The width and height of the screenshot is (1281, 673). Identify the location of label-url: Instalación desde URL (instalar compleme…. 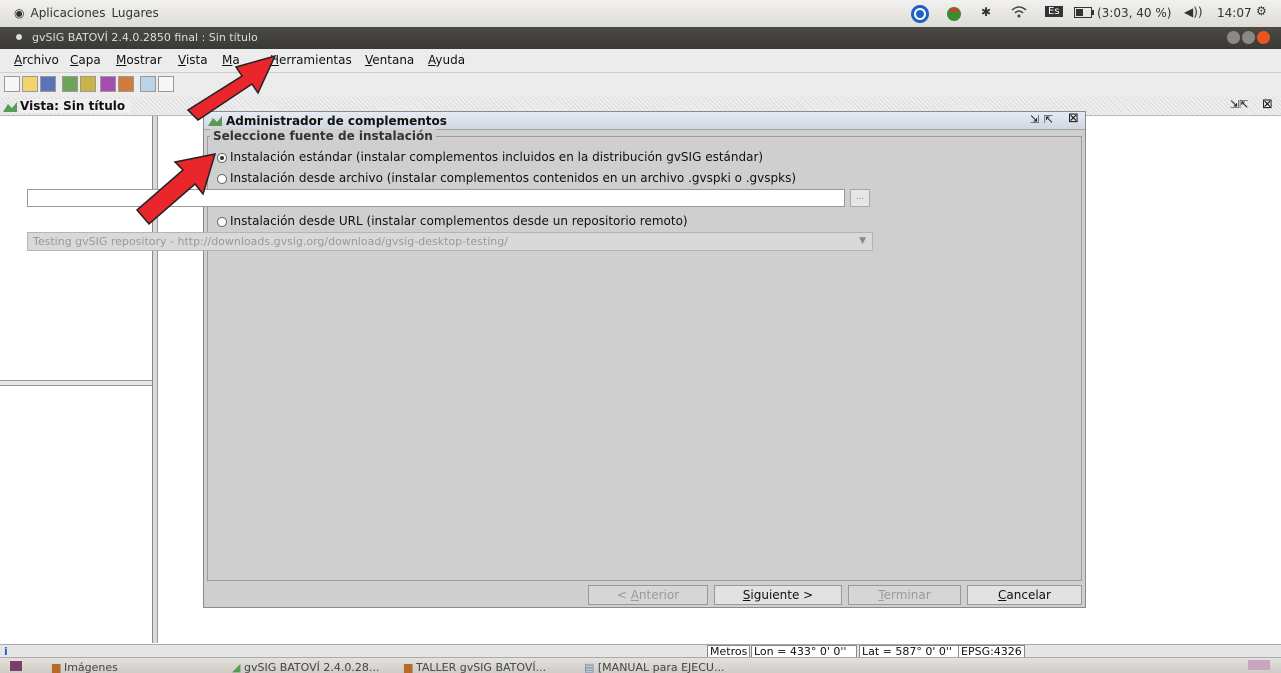
(459, 221).